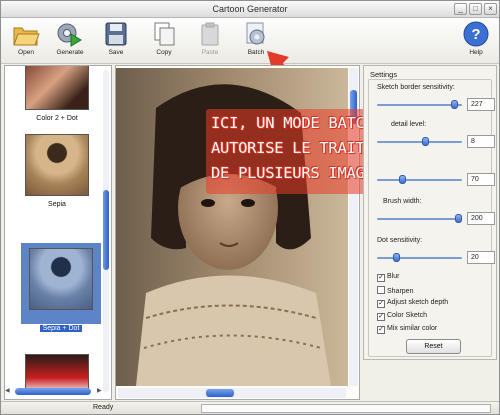  Describe the element at coordinates (381, 290) in the screenshot. I see `checkbox-unchecked-icon` at that location.